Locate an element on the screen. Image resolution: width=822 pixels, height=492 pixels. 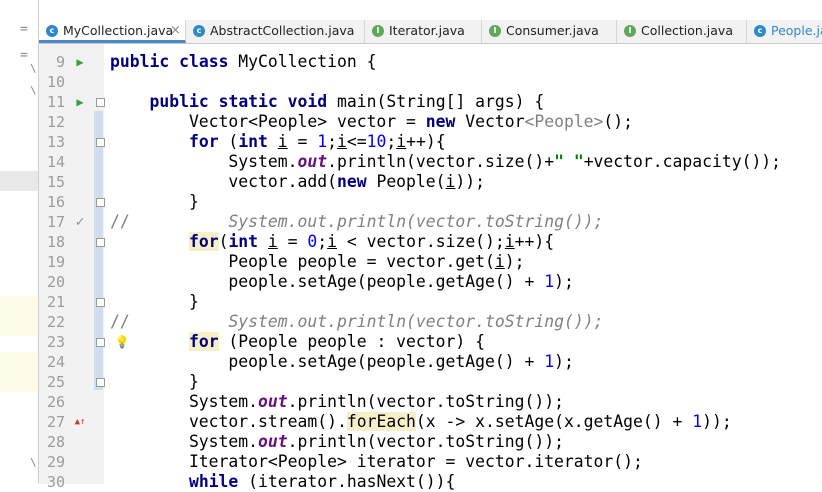
tab-label: People.ja is located at coordinates (796, 30).